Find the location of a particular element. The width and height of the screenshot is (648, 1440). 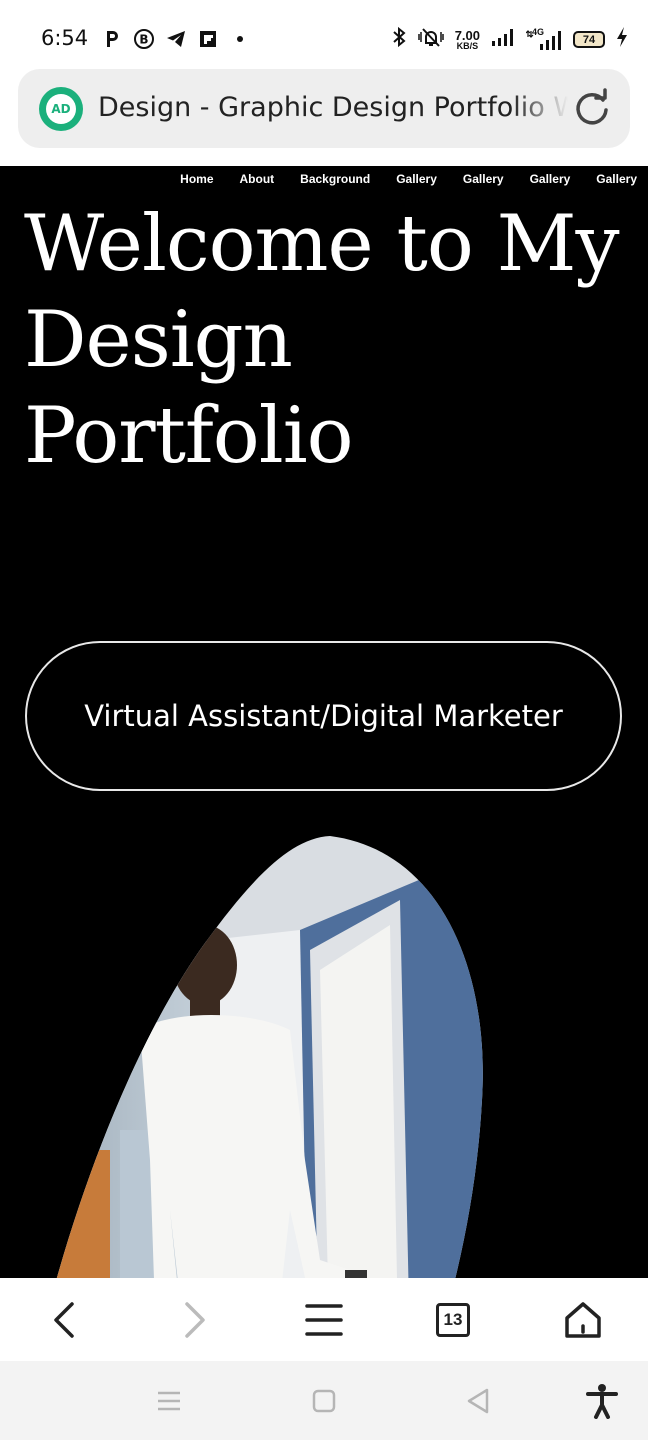

bluetooth-icon is located at coordinates (399, 39).